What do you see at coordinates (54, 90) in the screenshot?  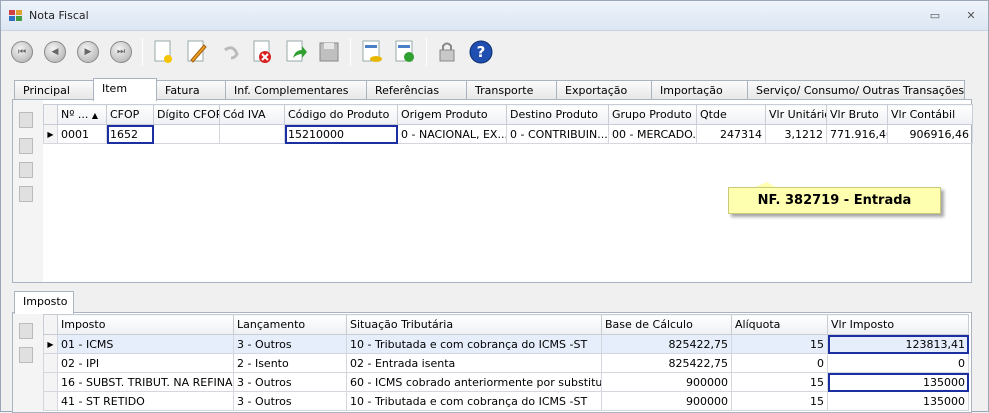 I see `tab-principal: Principal` at bounding box center [54, 90].